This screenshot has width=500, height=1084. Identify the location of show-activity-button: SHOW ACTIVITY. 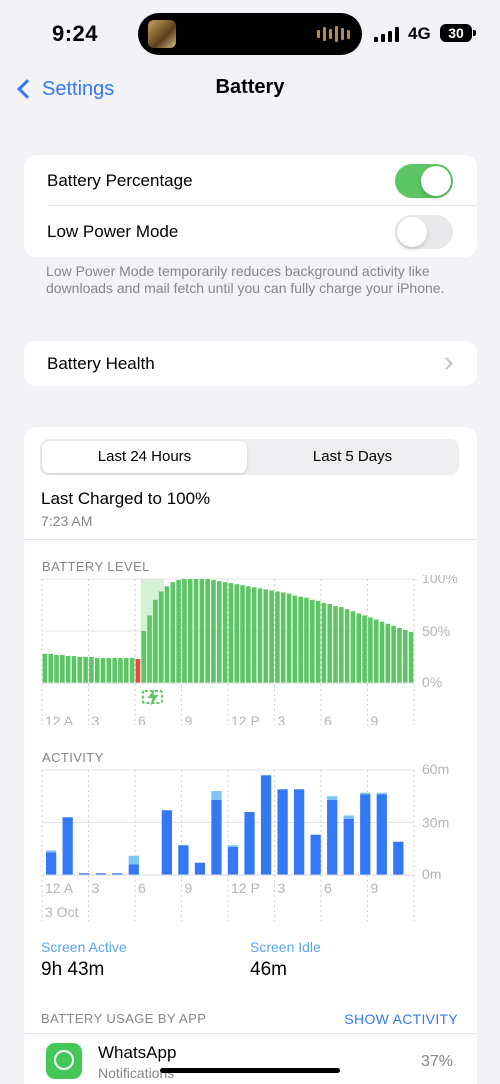
(401, 1019).